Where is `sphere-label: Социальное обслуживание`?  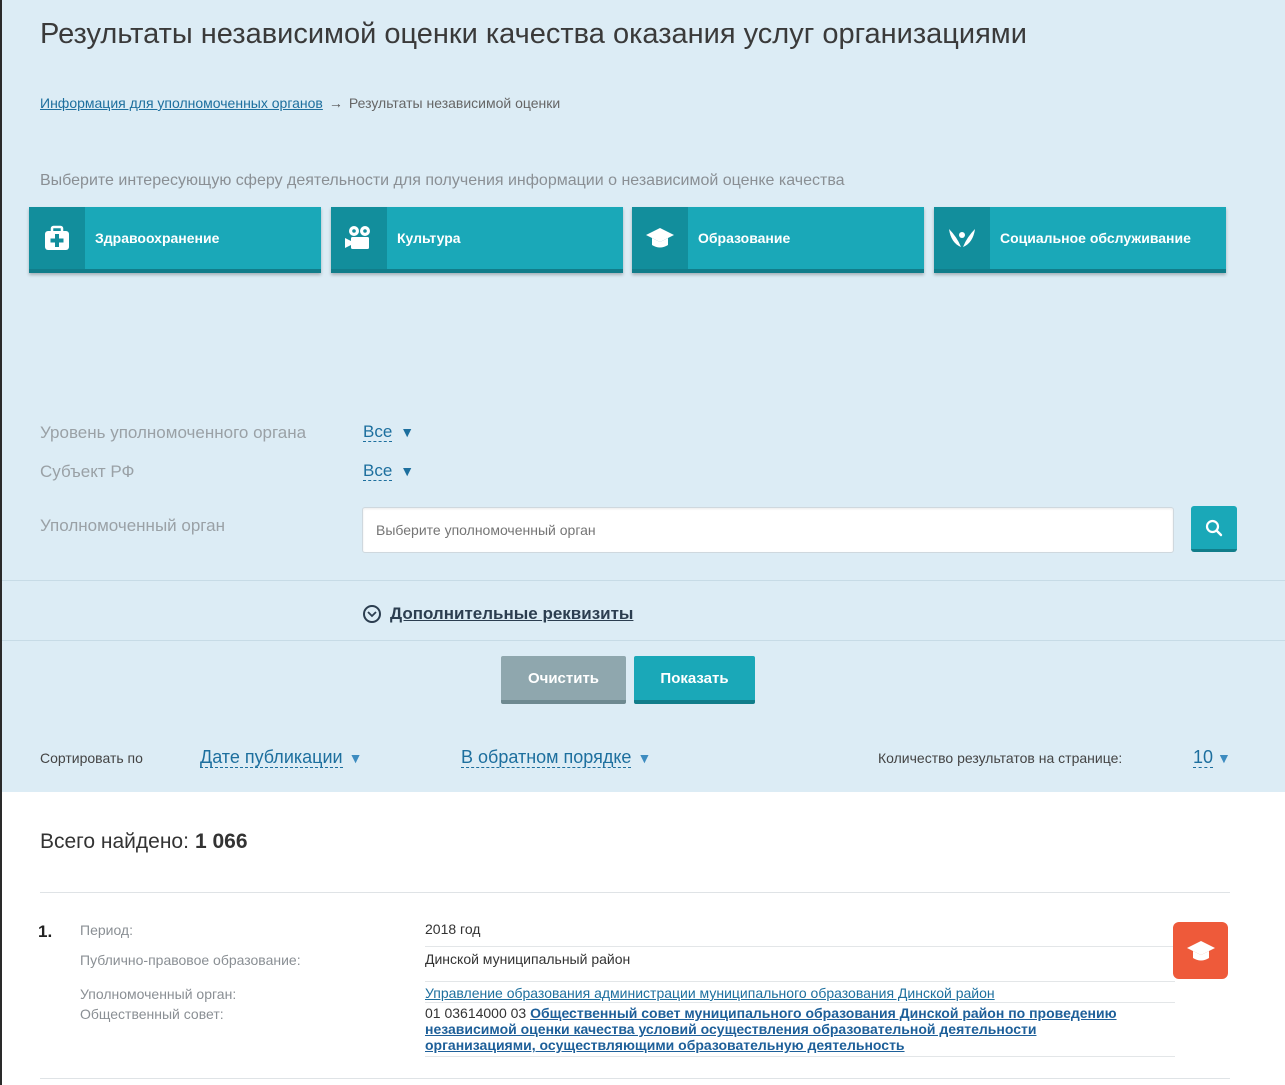
sphere-label: Социальное обслуживание is located at coordinates (1095, 238).